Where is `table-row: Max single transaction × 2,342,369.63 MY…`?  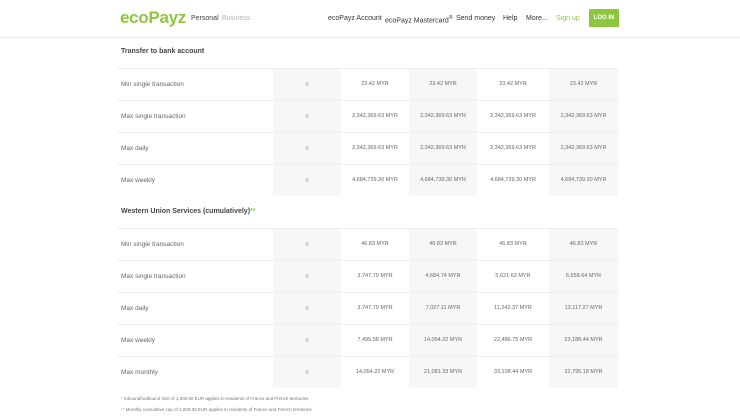
table-row: Max single transaction × 2,342,369.63 MY… is located at coordinates (367, 116).